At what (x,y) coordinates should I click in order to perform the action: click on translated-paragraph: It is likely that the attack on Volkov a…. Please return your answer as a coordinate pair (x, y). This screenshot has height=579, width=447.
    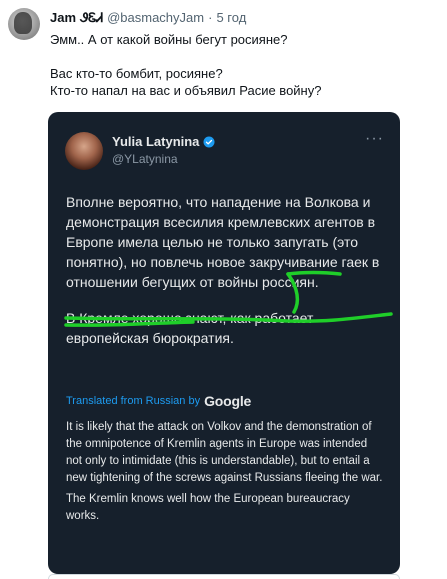
    Looking at the image, I should click on (224, 452).